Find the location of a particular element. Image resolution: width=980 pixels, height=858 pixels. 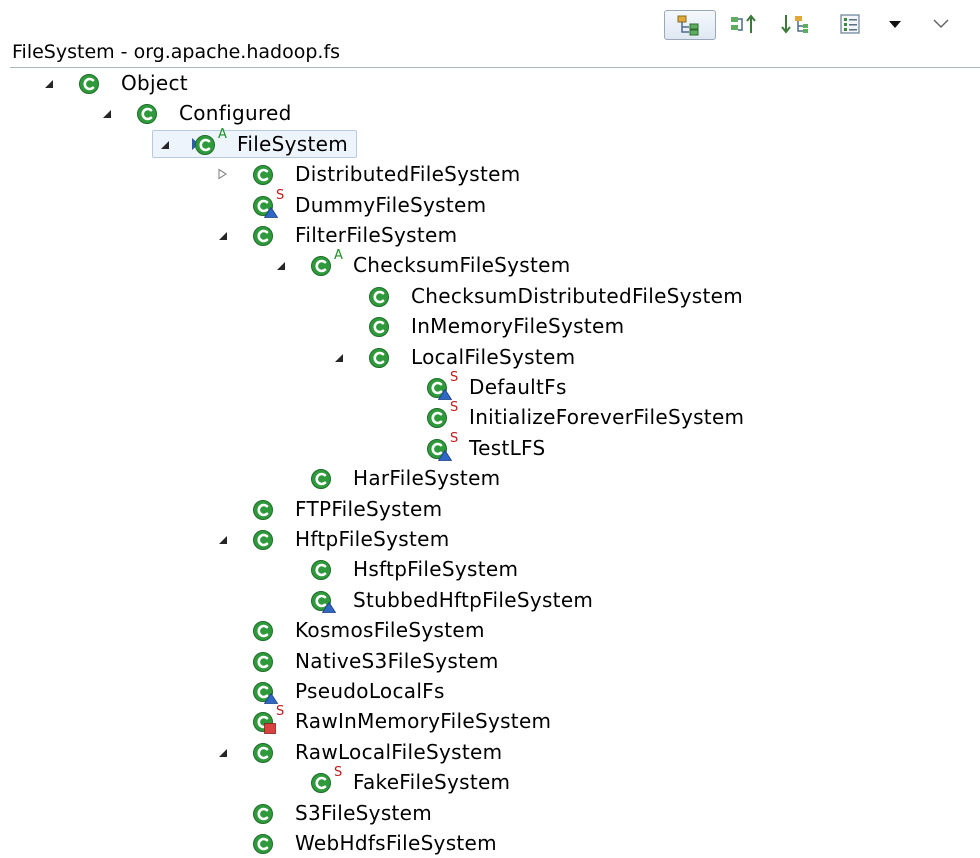

tree-item: A FileSystem is located at coordinates (255, 143).